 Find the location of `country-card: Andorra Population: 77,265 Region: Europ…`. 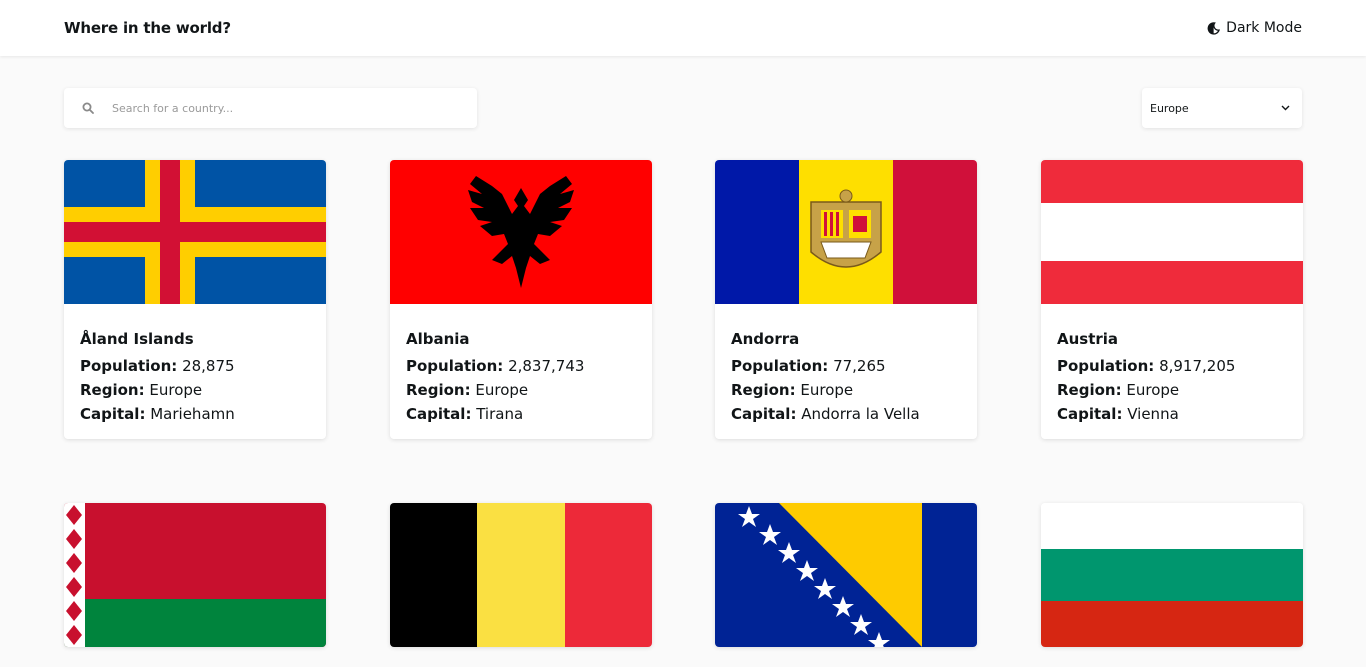

country-card: Andorra Population: 77,265 Region: Europ… is located at coordinates (846, 299).